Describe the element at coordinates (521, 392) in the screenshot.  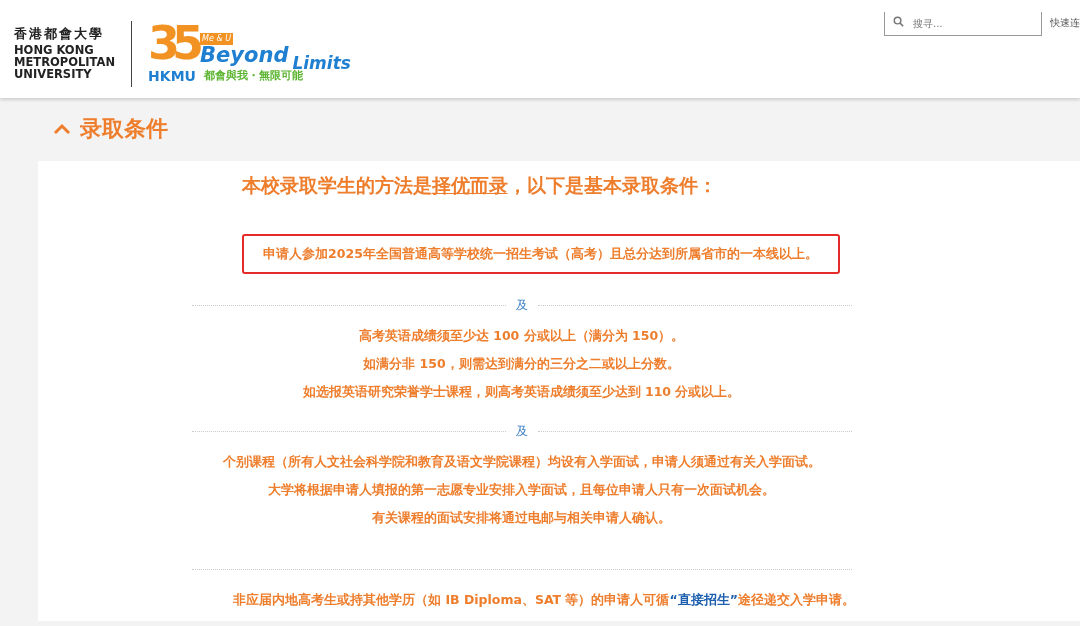
I see `condition-text: 如选报英语研究荣誉学士课程，则高考英语成绩须至少达到 110 分或以上。` at that location.